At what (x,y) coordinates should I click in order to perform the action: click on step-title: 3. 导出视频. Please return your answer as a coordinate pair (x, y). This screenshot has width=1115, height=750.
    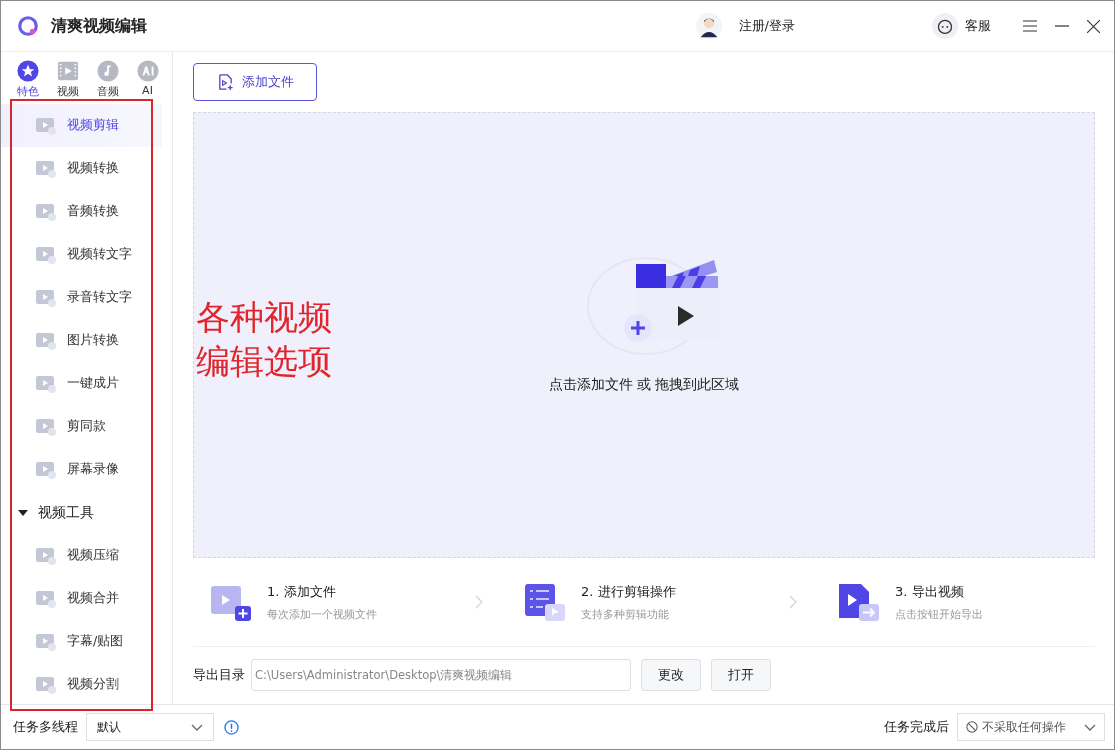
    Looking at the image, I should click on (929, 591).